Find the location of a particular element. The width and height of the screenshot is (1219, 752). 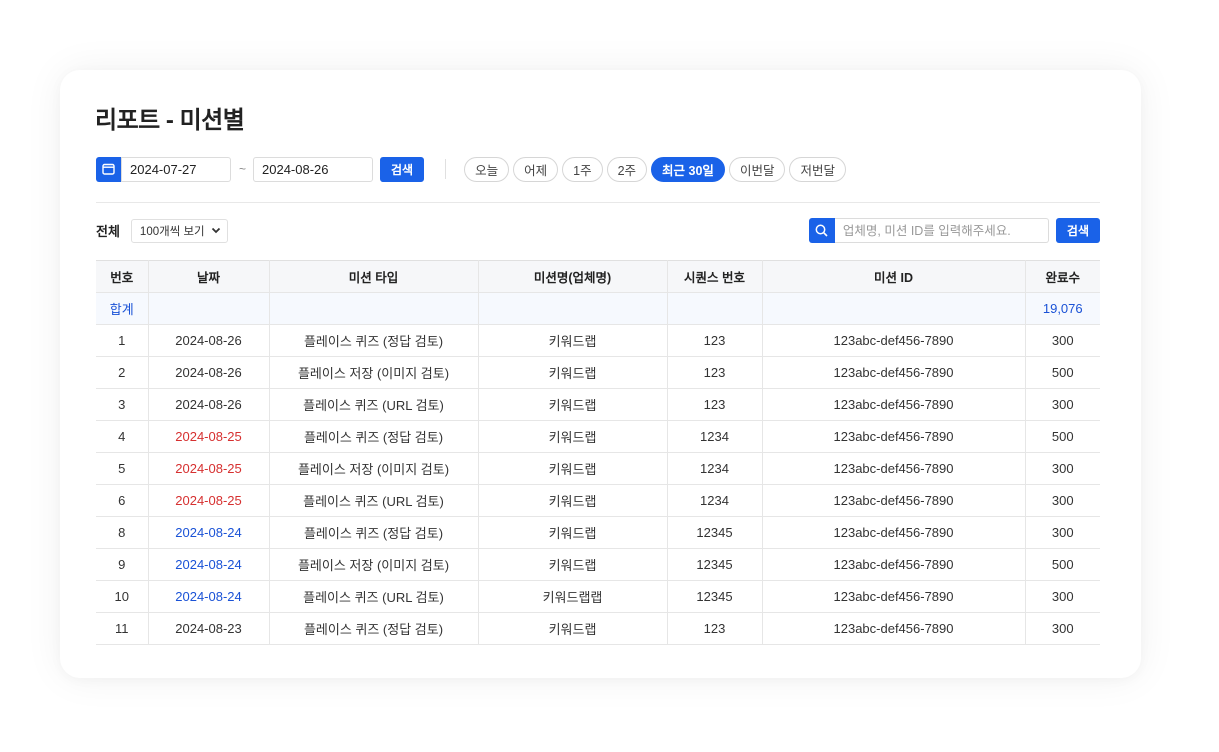

date-search-button: 검색 is located at coordinates (402, 169).